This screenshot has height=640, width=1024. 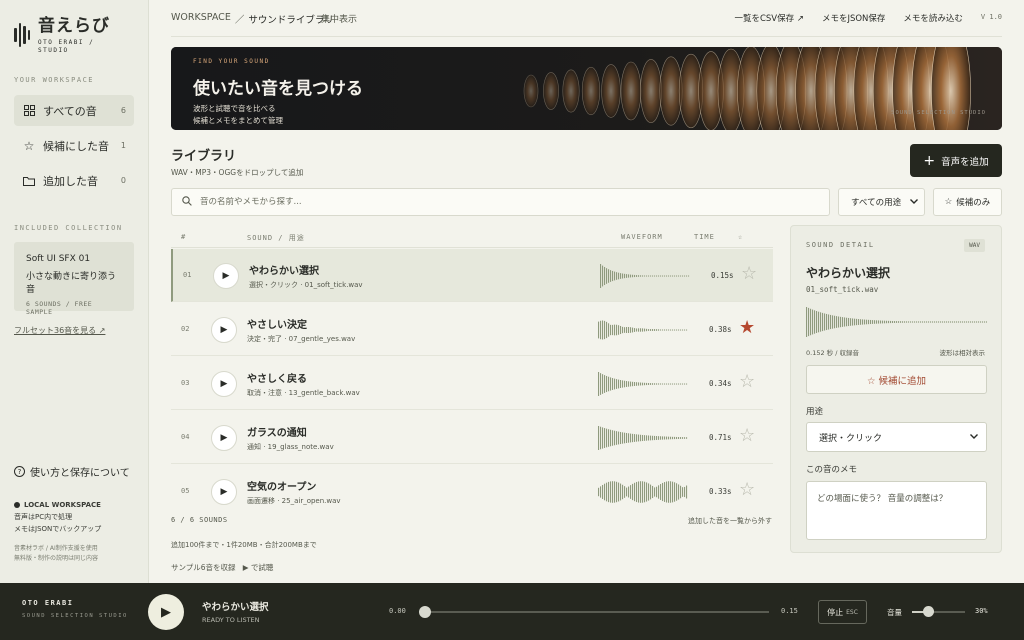 What do you see at coordinates (789, 611) in the screenshot?
I see `player-time-end: 0.15` at bounding box center [789, 611].